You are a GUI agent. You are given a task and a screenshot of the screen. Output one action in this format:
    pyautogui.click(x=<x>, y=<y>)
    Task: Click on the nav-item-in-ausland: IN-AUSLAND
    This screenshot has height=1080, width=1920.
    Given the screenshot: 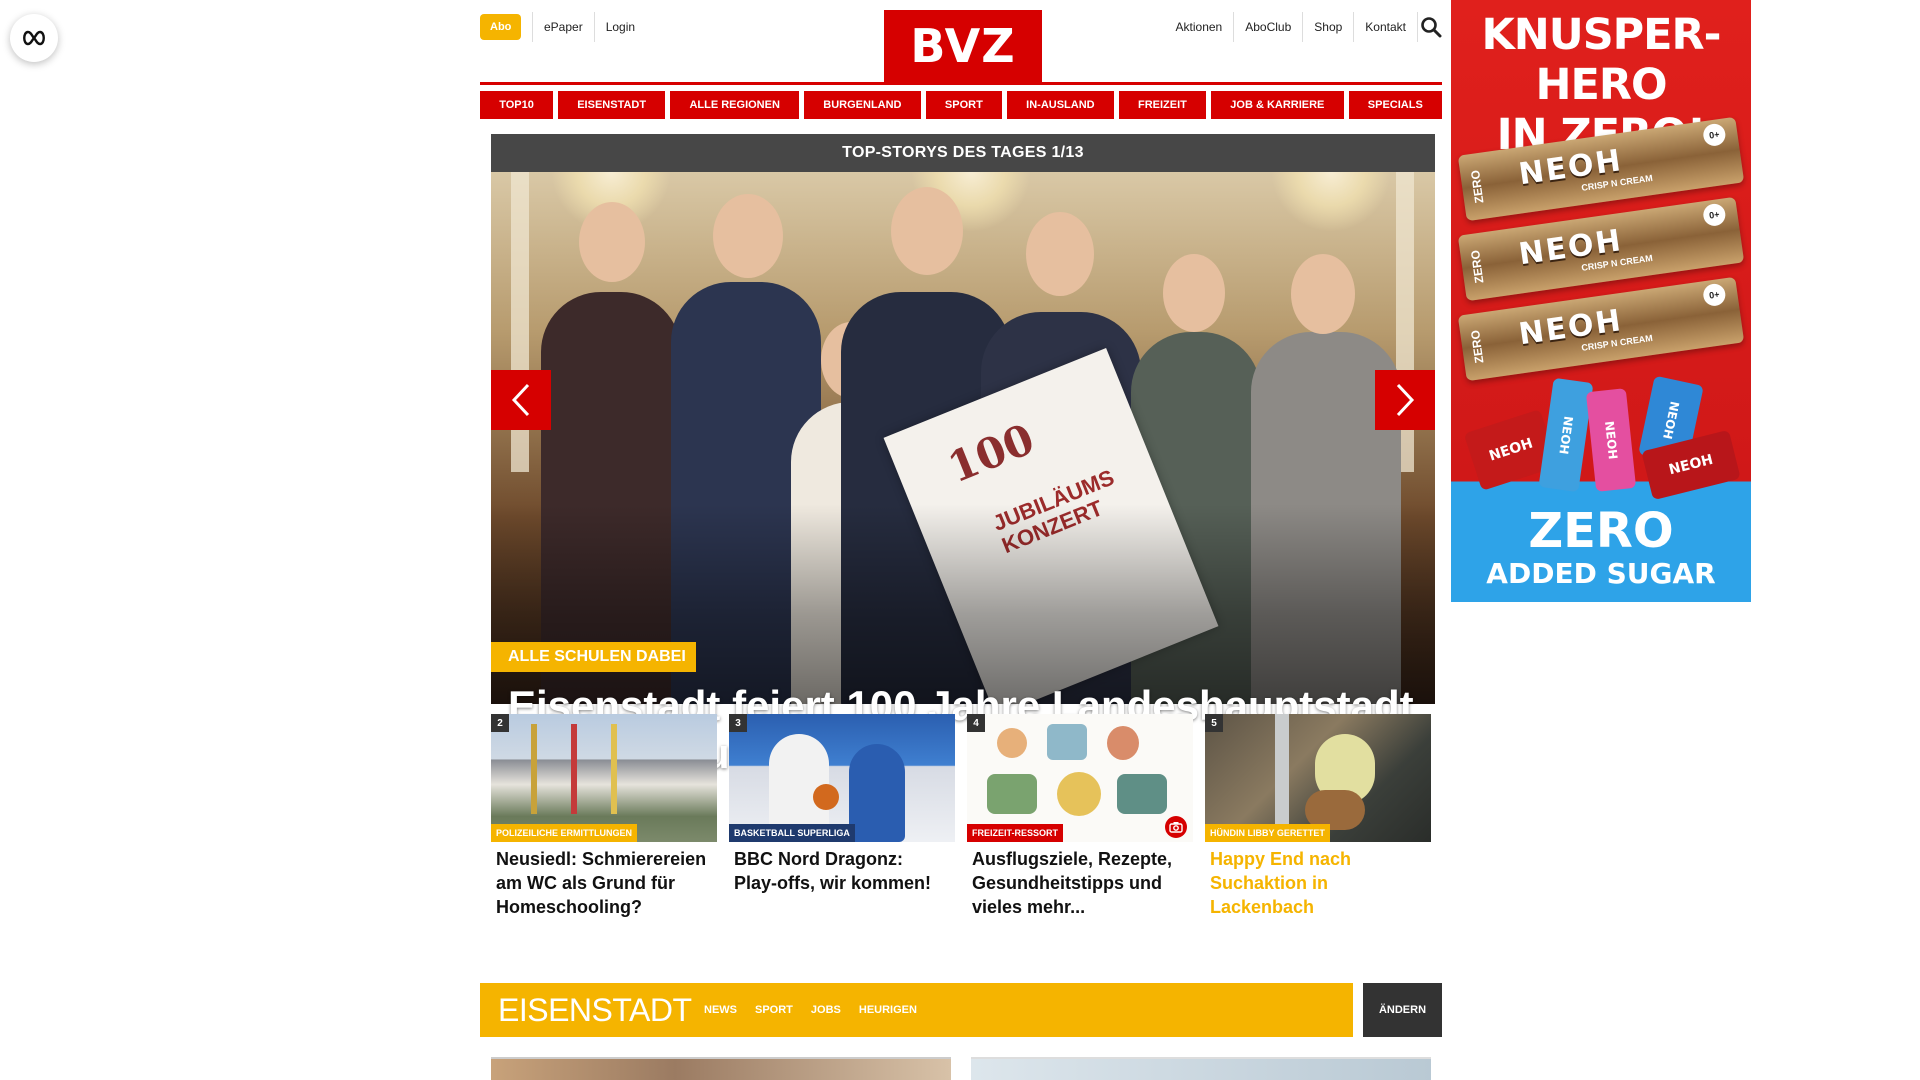 What is the action you would take?
    pyautogui.click(x=1060, y=105)
    